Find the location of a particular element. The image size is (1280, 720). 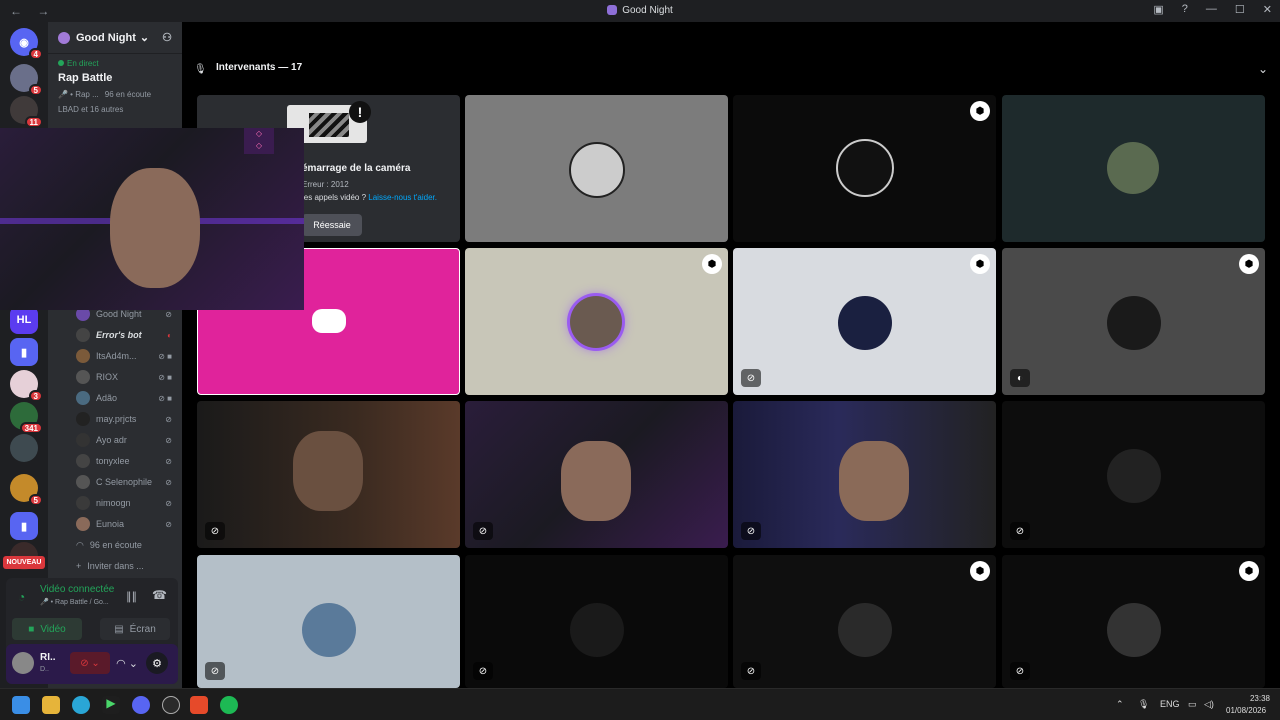

self-video-popout: ◇◇ ✕ is located at coordinates (152, 219).